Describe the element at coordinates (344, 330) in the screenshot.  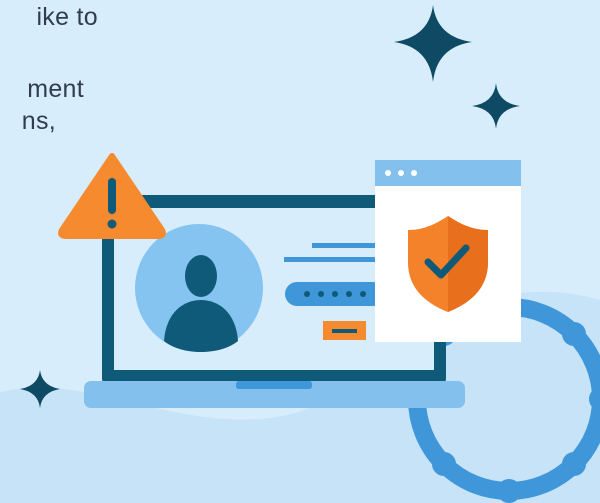
I see `login-button` at that location.